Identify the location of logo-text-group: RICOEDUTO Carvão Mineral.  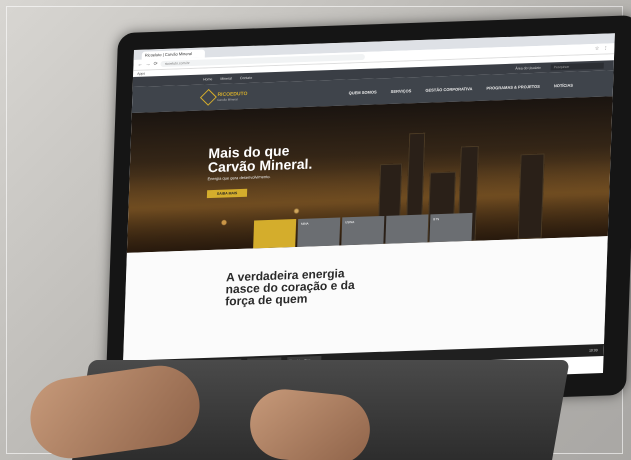
(232, 96).